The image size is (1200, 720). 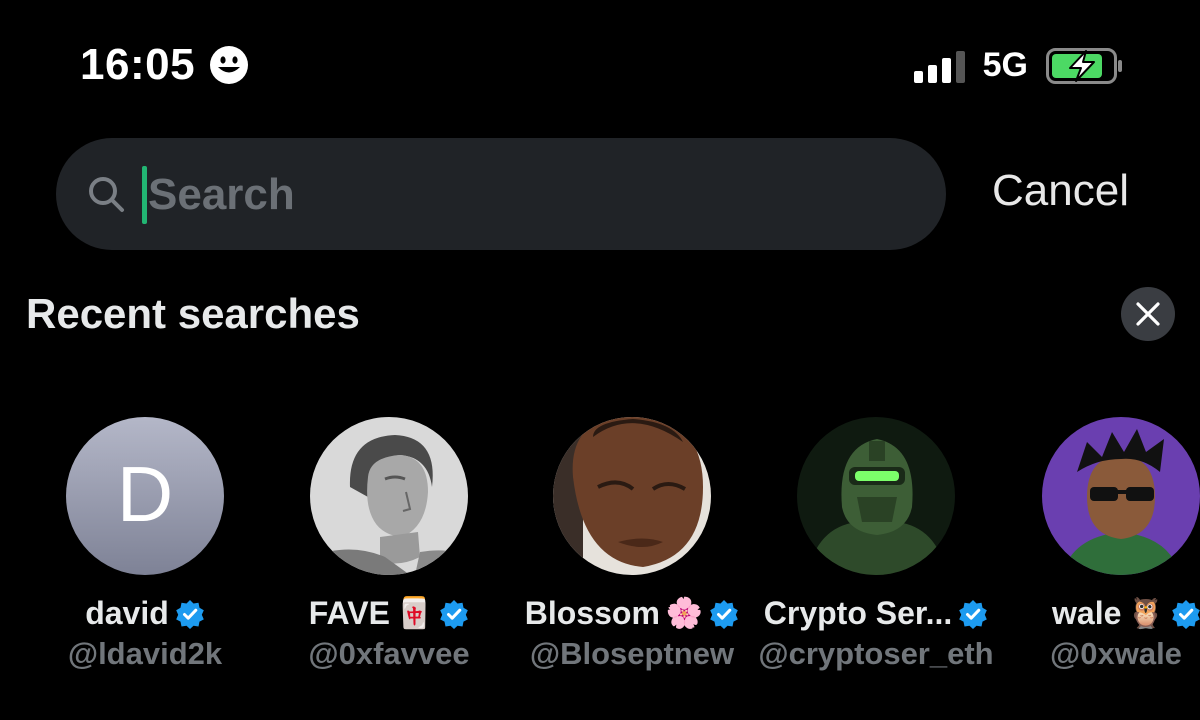 I want to click on username-handle: @cryptoser_eth, so click(x=876, y=653).